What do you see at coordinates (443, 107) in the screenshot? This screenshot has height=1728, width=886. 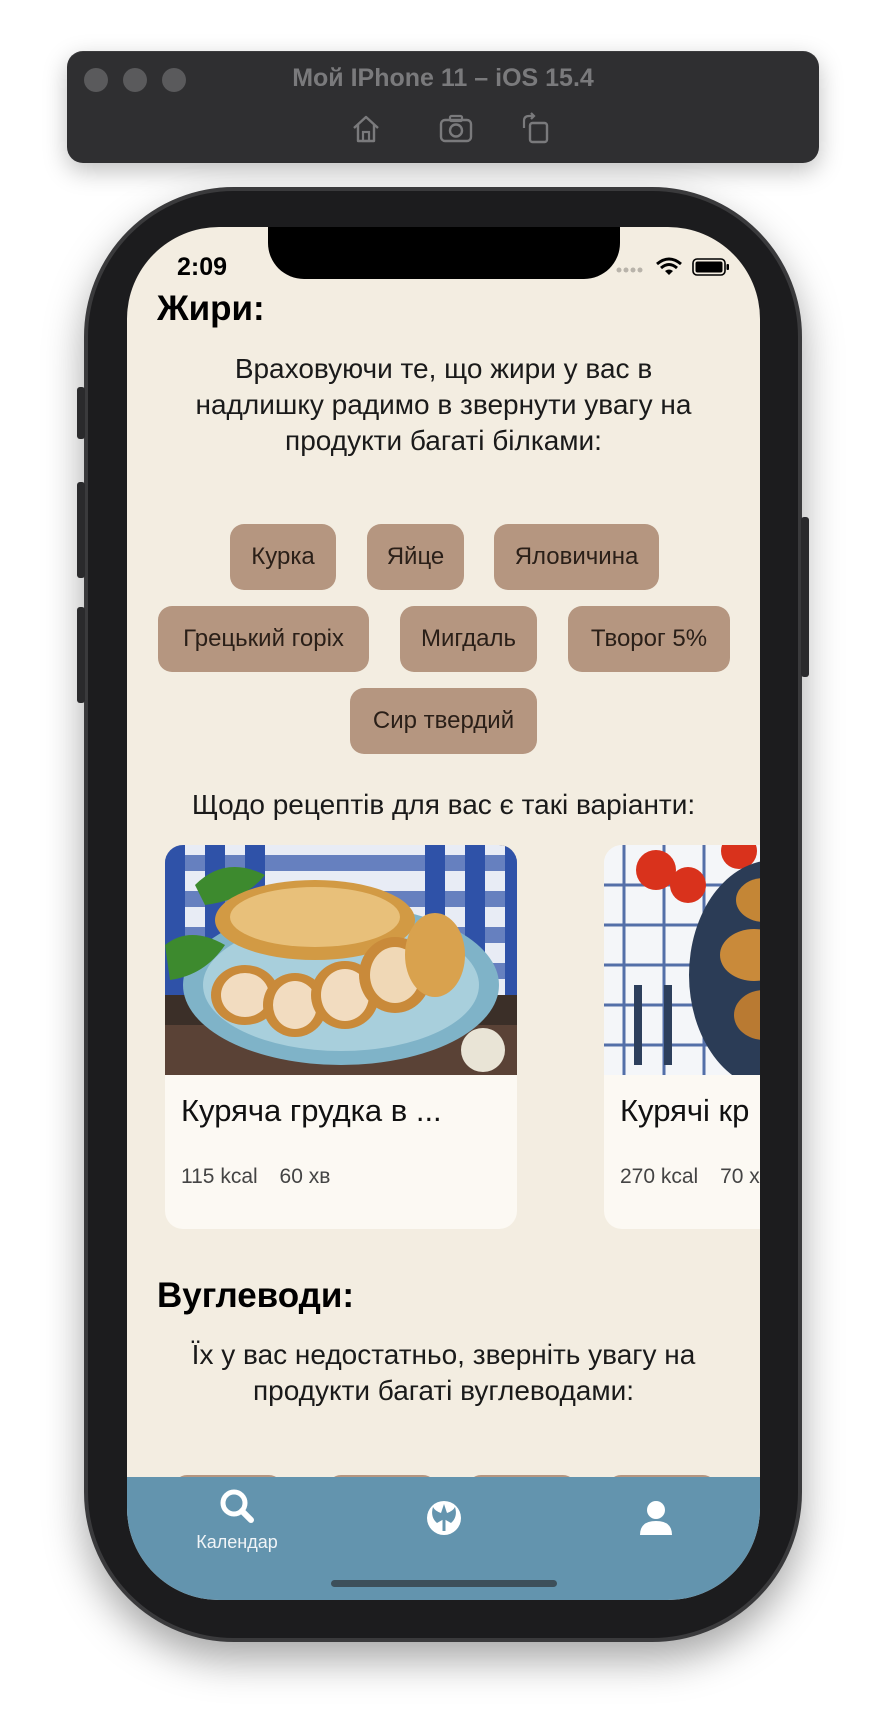 I see `simulator-window-bar: Мой IPhone 11 – iOS 15.4` at bounding box center [443, 107].